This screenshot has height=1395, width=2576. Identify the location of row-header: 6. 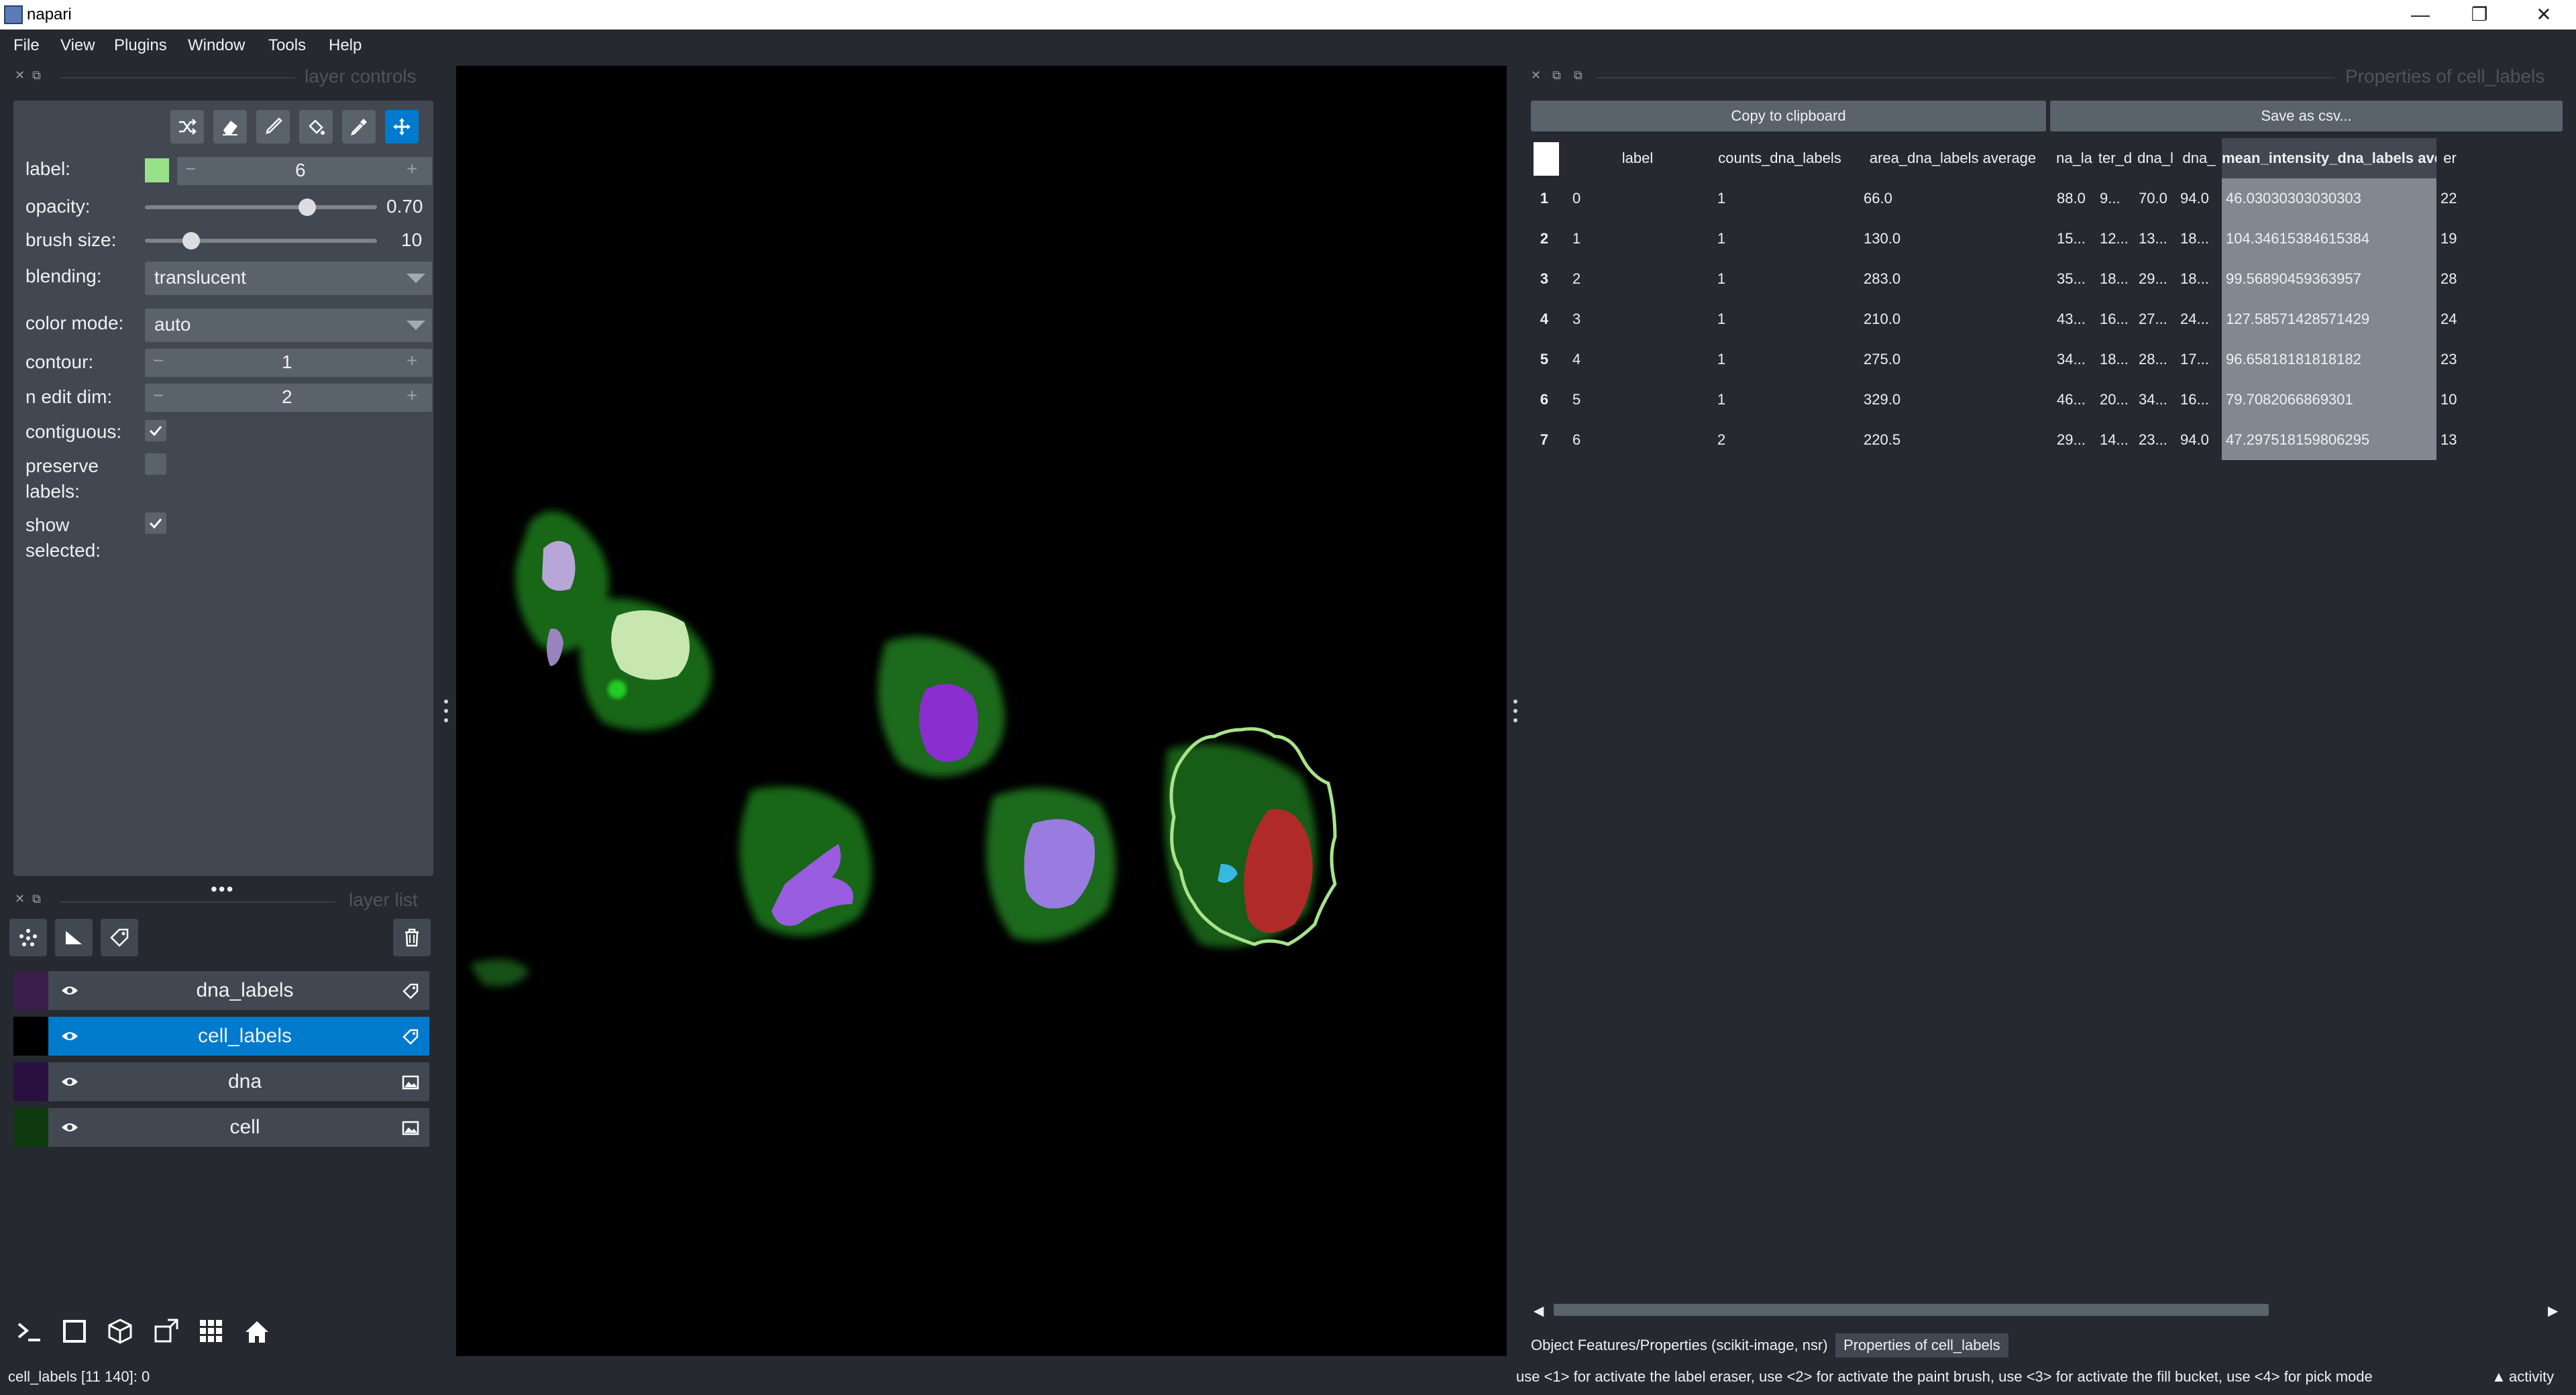
(1544, 400).